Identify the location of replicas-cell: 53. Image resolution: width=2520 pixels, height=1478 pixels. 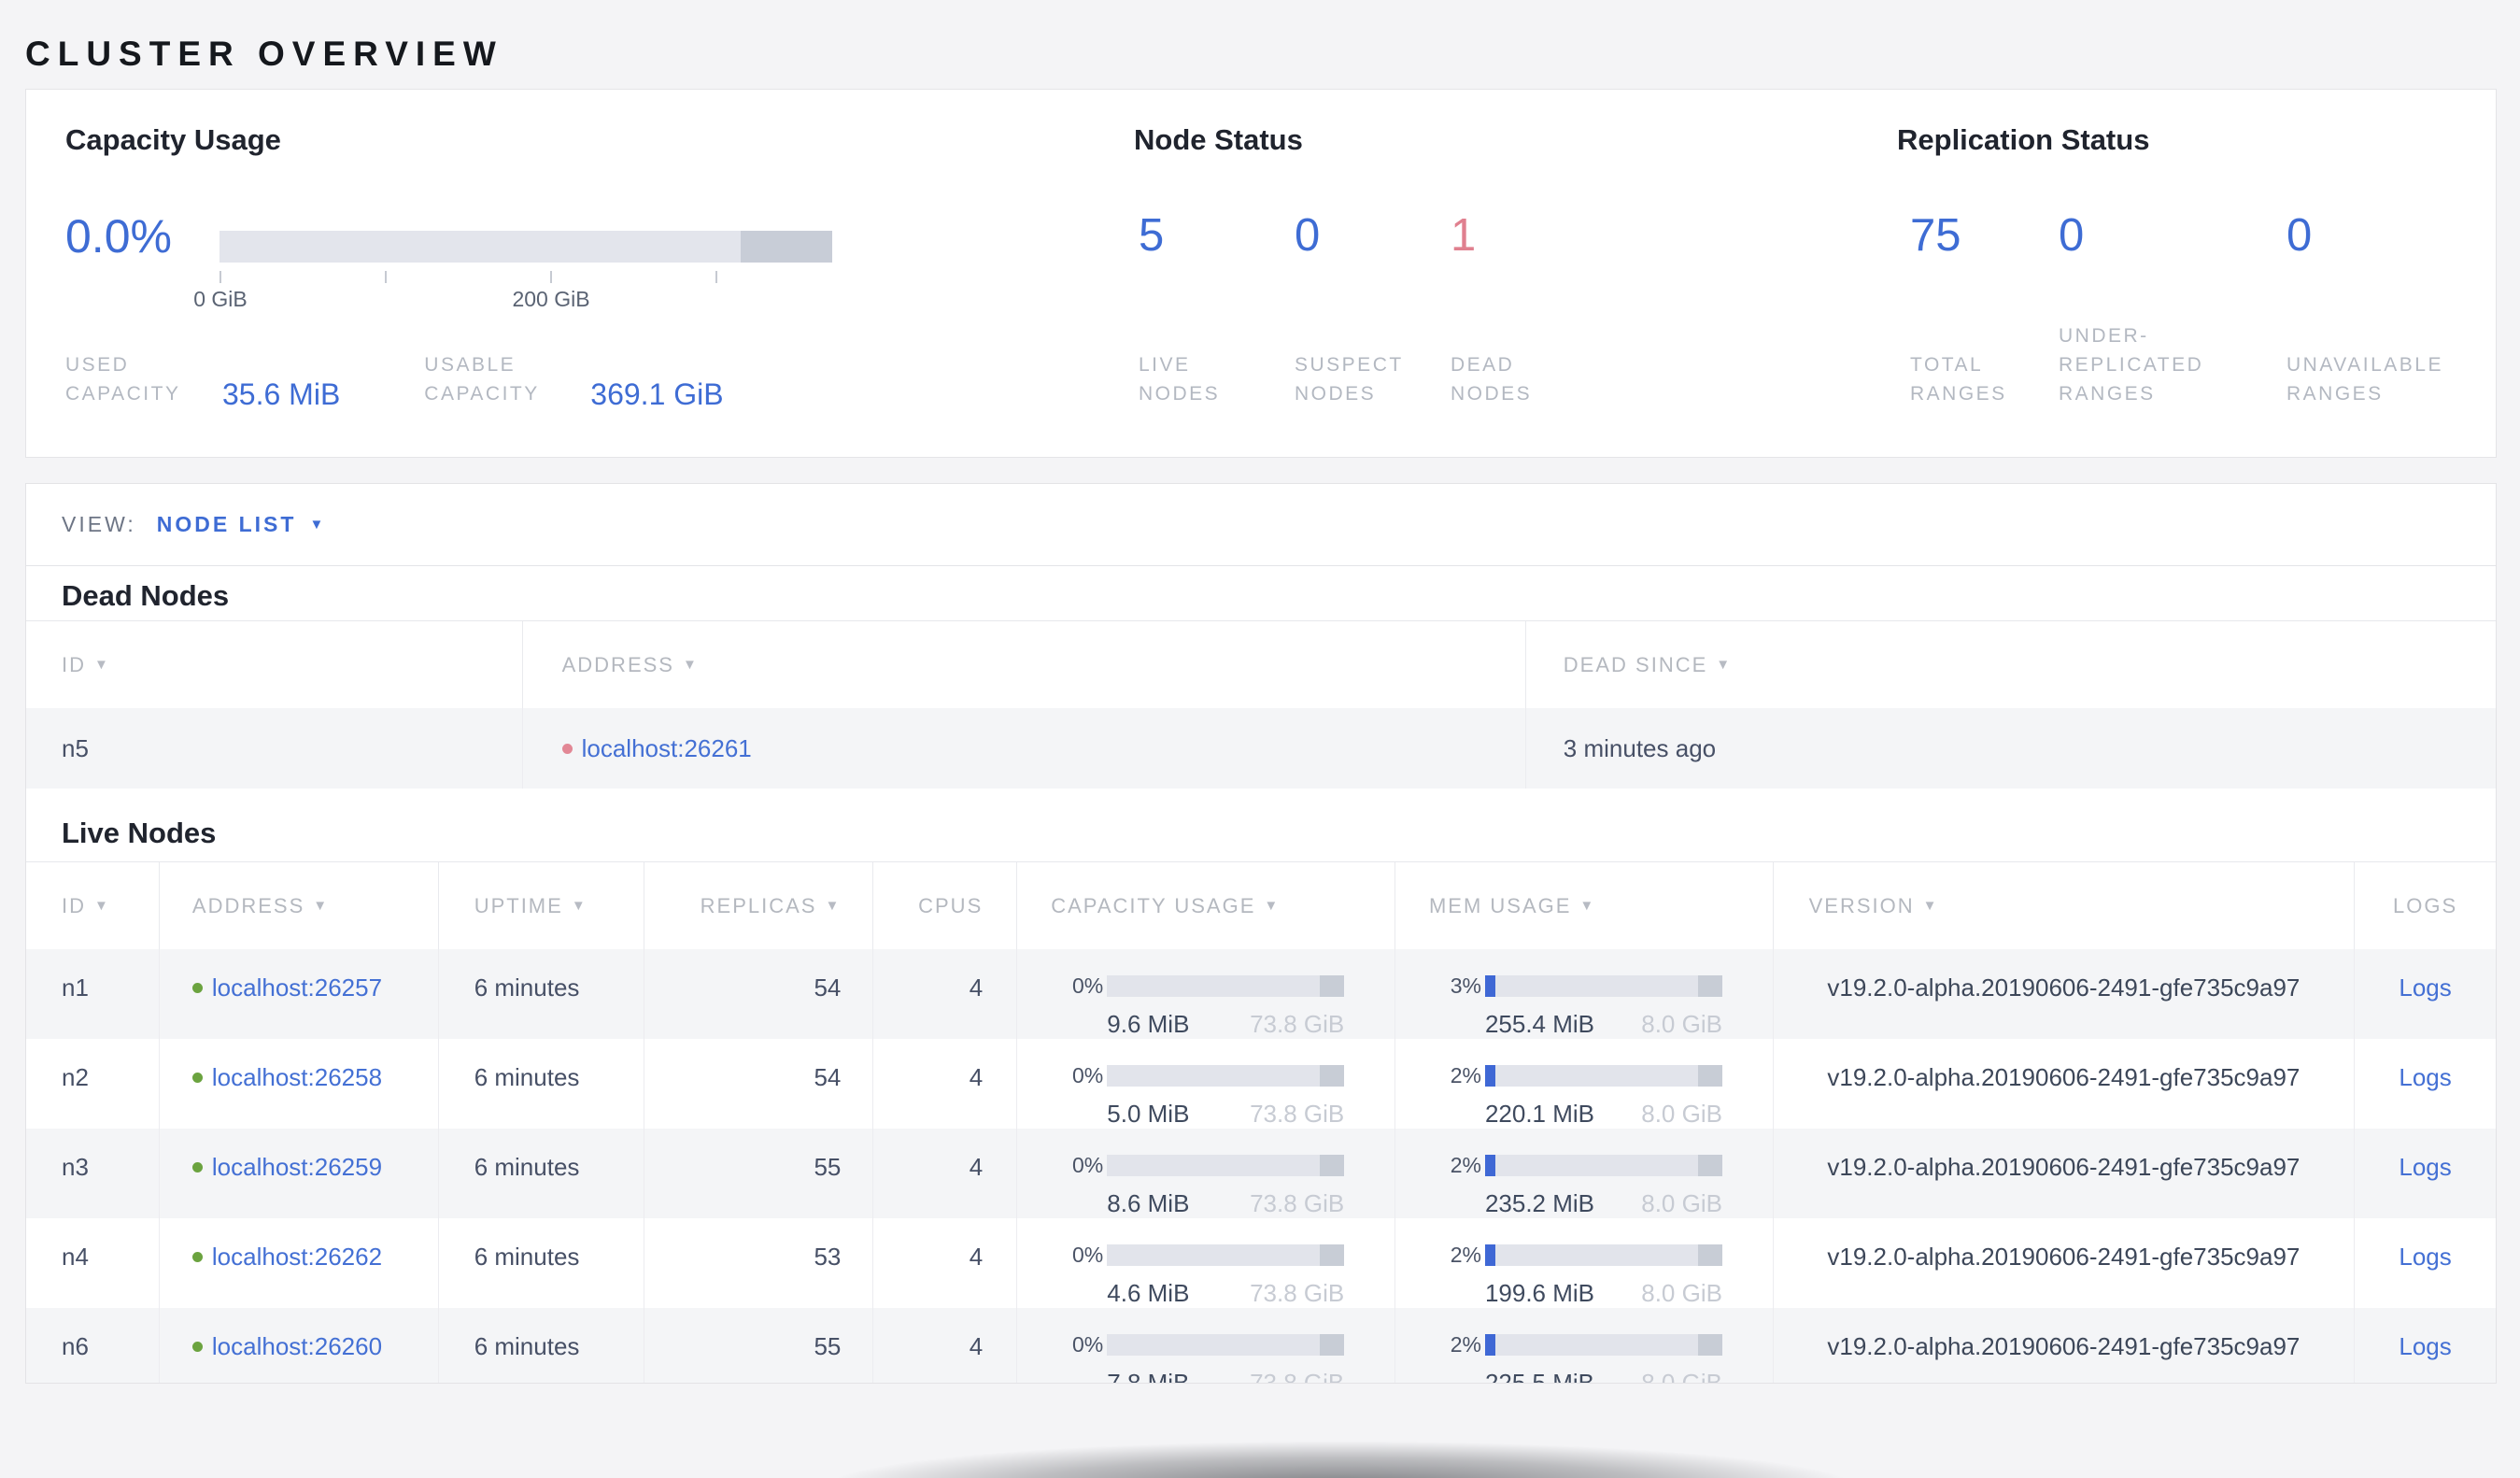
(759, 1263).